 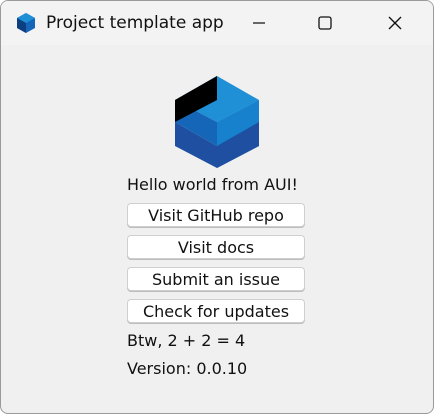 What do you see at coordinates (216, 215) in the screenshot?
I see `visit-github-repo-button: Visit GitHub repo` at bounding box center [216, 215].